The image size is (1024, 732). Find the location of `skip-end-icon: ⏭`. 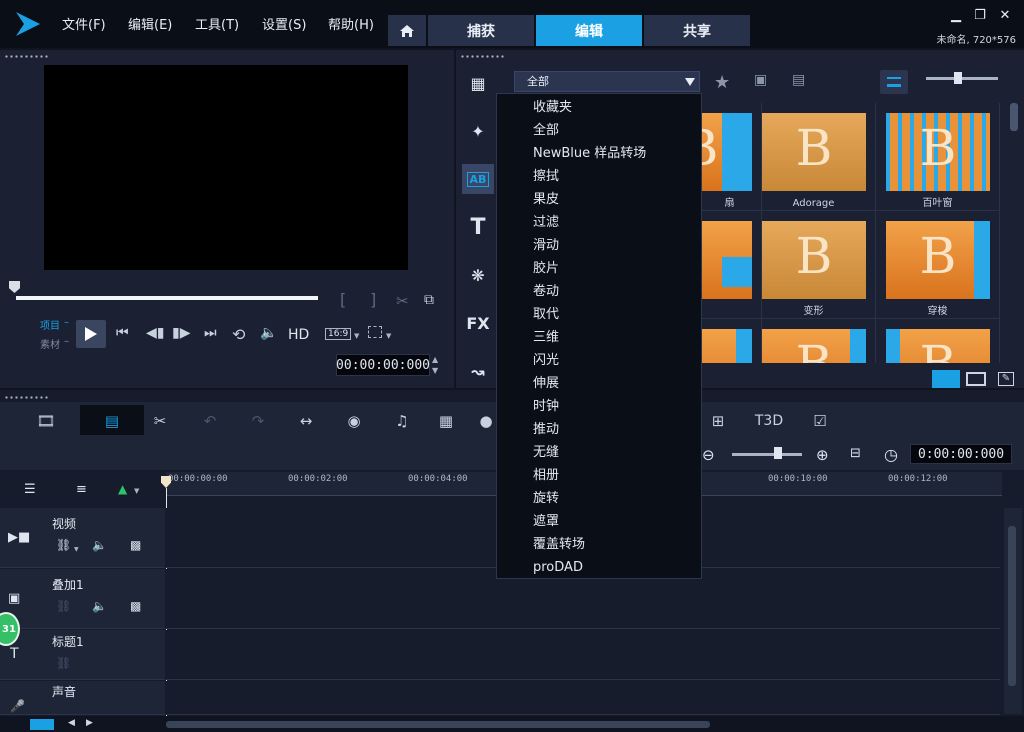

skip-end-icon: ⏭ is located at coordinates (210, 333).